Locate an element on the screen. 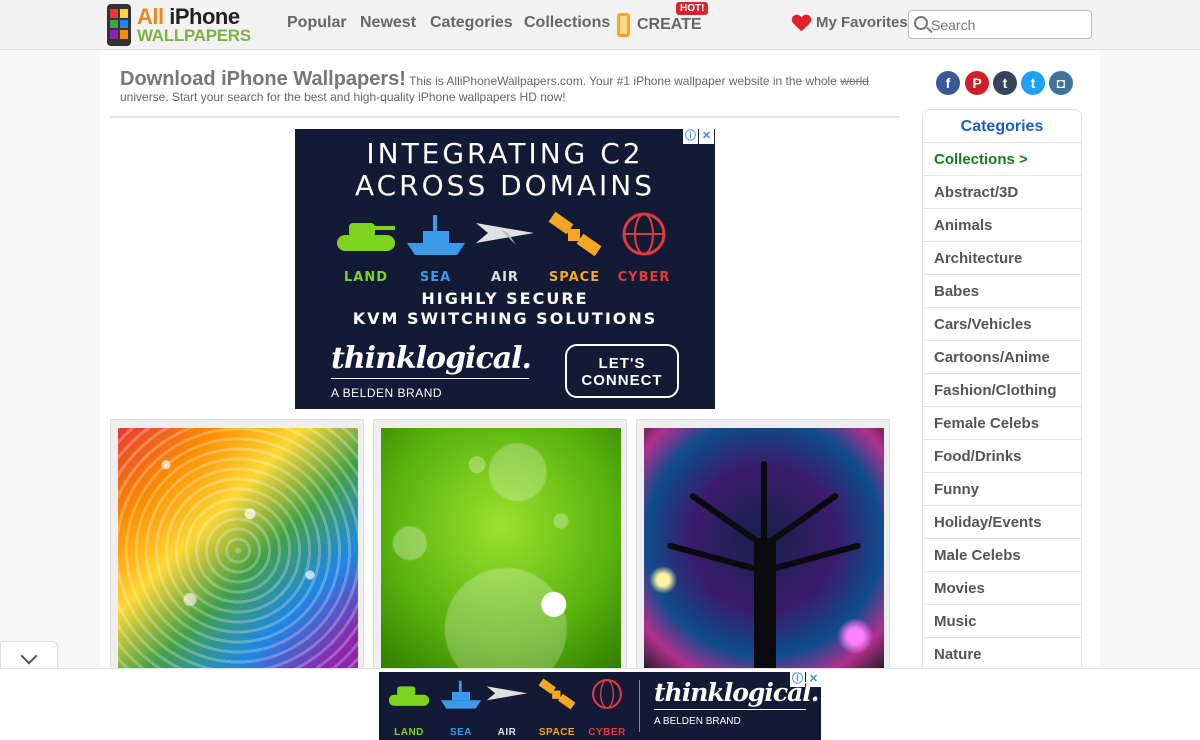 This screenshot has width=1200, height=740. ad-domain-land-label: LAND is located at coordinates (365, 277).